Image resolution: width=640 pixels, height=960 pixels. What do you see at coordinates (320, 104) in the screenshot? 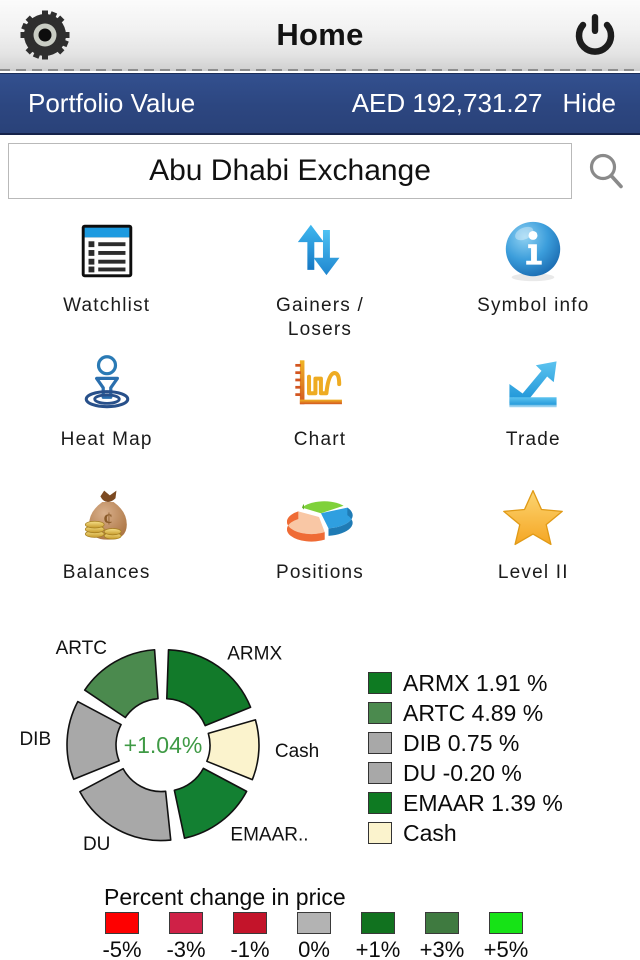
I see `portfolio-value-bar: Portfolio Value AED 192,731.27 Hide` at bounding box center [320, 104].